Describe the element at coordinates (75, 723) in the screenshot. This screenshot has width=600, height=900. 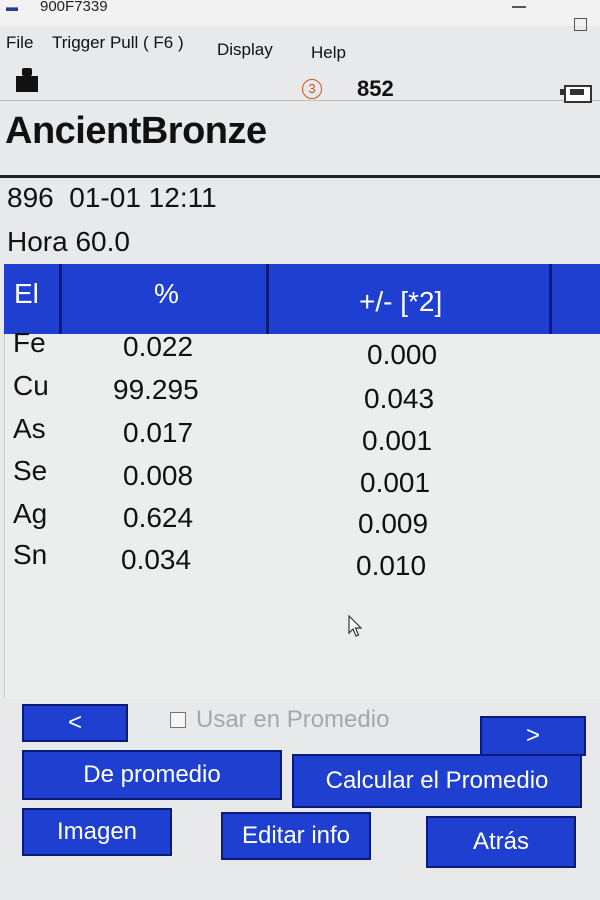
I see `previous-reading-button: <` at that location.